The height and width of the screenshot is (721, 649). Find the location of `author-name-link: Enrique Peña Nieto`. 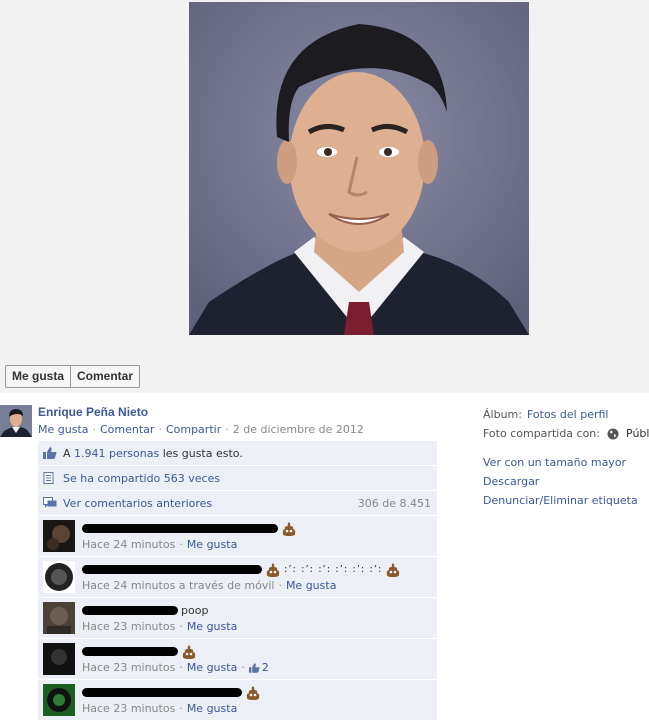

author-name-link: Enrique Peña Nieto is located at coordinates (93, 412).